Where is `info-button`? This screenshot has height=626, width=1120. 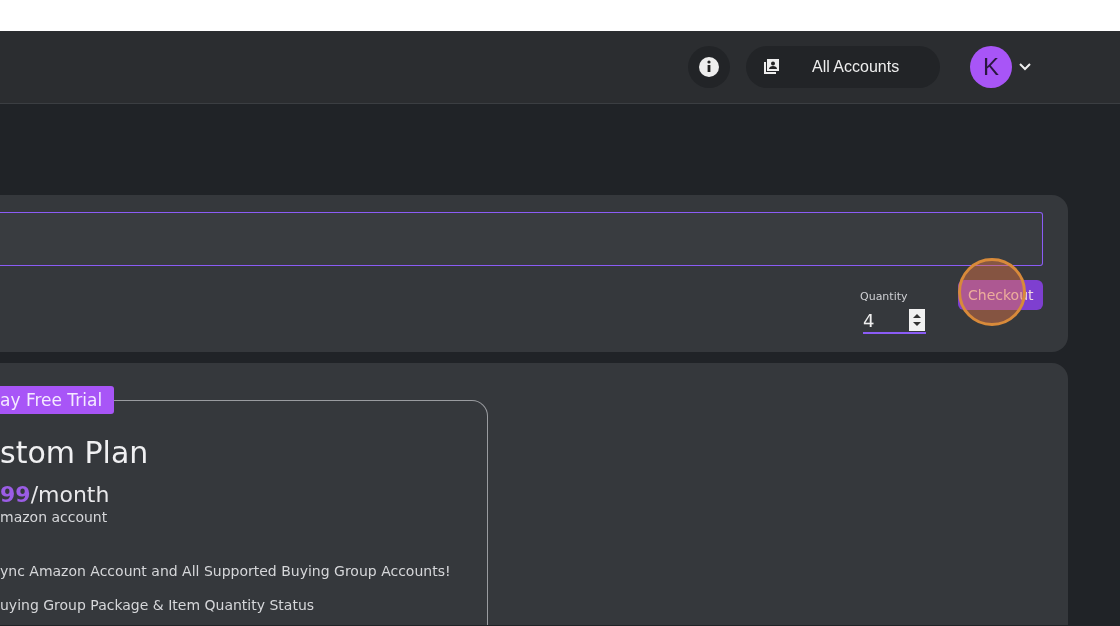 info-button is located at coordinates (709, 67).